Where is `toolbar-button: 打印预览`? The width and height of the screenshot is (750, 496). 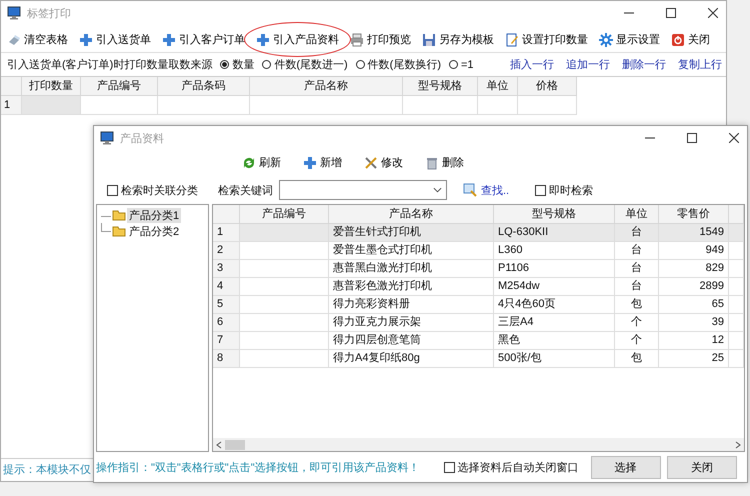 toolbar-button: 打印预览 is located at coordinates (380, 39).